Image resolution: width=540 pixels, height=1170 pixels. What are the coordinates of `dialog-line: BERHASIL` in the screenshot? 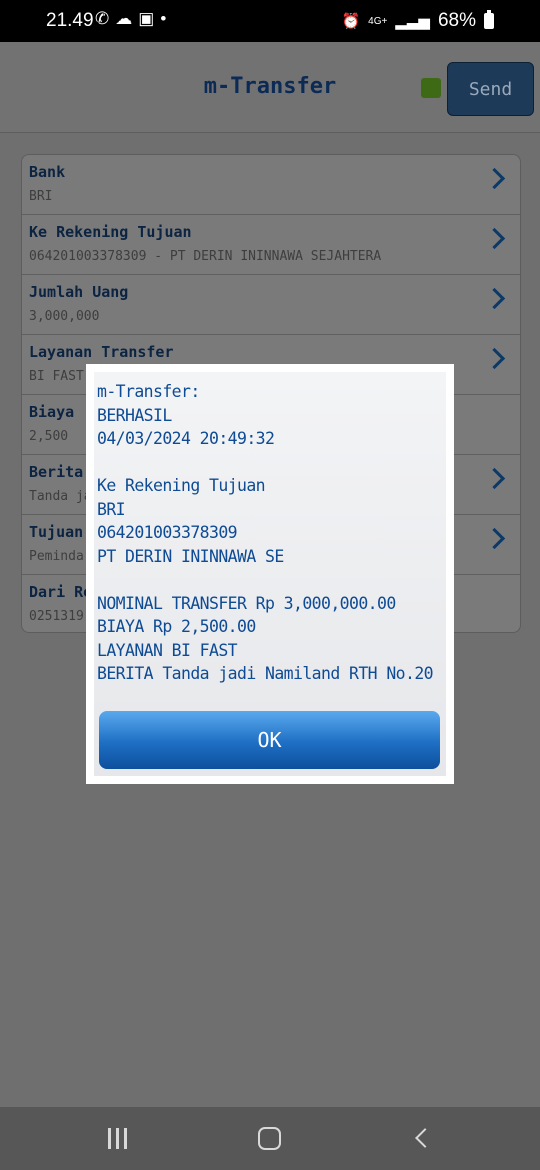 It's located at (134, 415).